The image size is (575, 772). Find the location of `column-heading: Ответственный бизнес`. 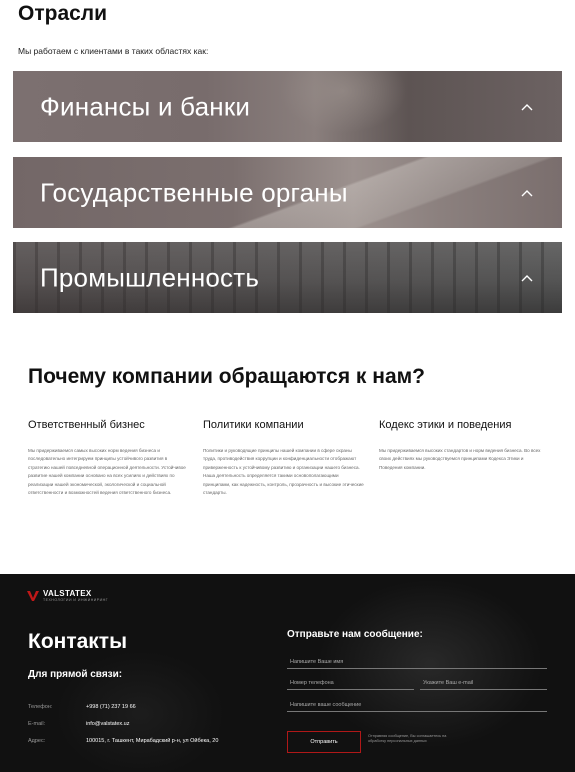

column-heading: Ответственный бизнес is located at coordinates (86, 425).